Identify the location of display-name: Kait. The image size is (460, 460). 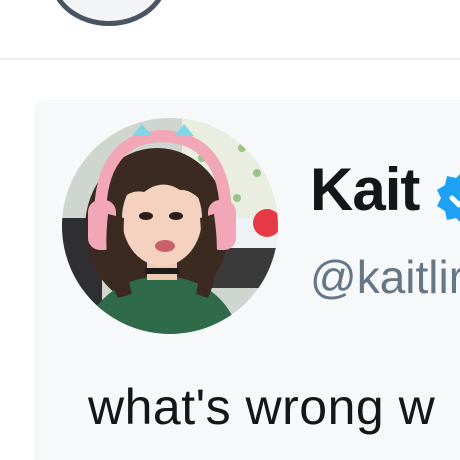
(365, 190).